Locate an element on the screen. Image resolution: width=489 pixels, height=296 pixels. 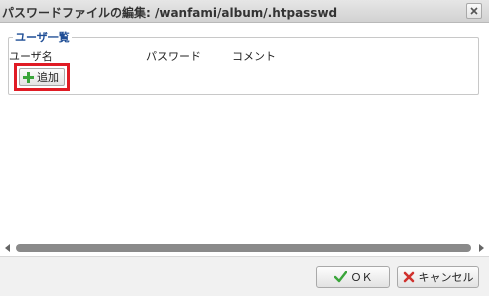
cancel-button: キャンセル is located at coordinates (438, 277).